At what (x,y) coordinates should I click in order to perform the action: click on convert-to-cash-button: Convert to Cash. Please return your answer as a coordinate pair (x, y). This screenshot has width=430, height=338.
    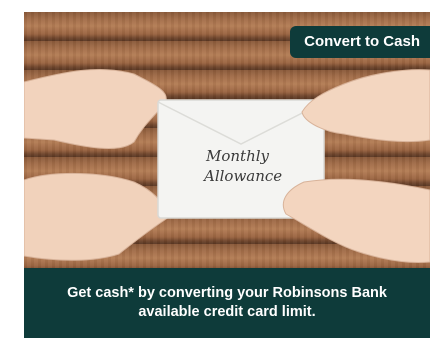
    Looking at the image, I should click on (360, 42).